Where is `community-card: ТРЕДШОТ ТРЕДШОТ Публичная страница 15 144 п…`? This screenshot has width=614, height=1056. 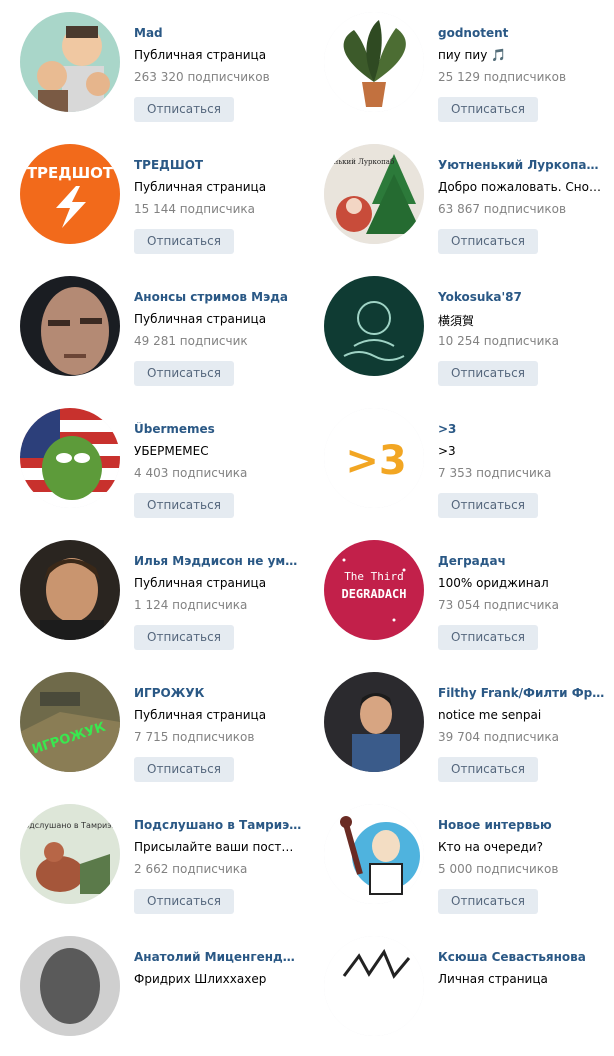 community-card: ТРЕДШОТ ТРЕДШОТ Публичная страница 15 144 п… is located at coordinates (150, 204).